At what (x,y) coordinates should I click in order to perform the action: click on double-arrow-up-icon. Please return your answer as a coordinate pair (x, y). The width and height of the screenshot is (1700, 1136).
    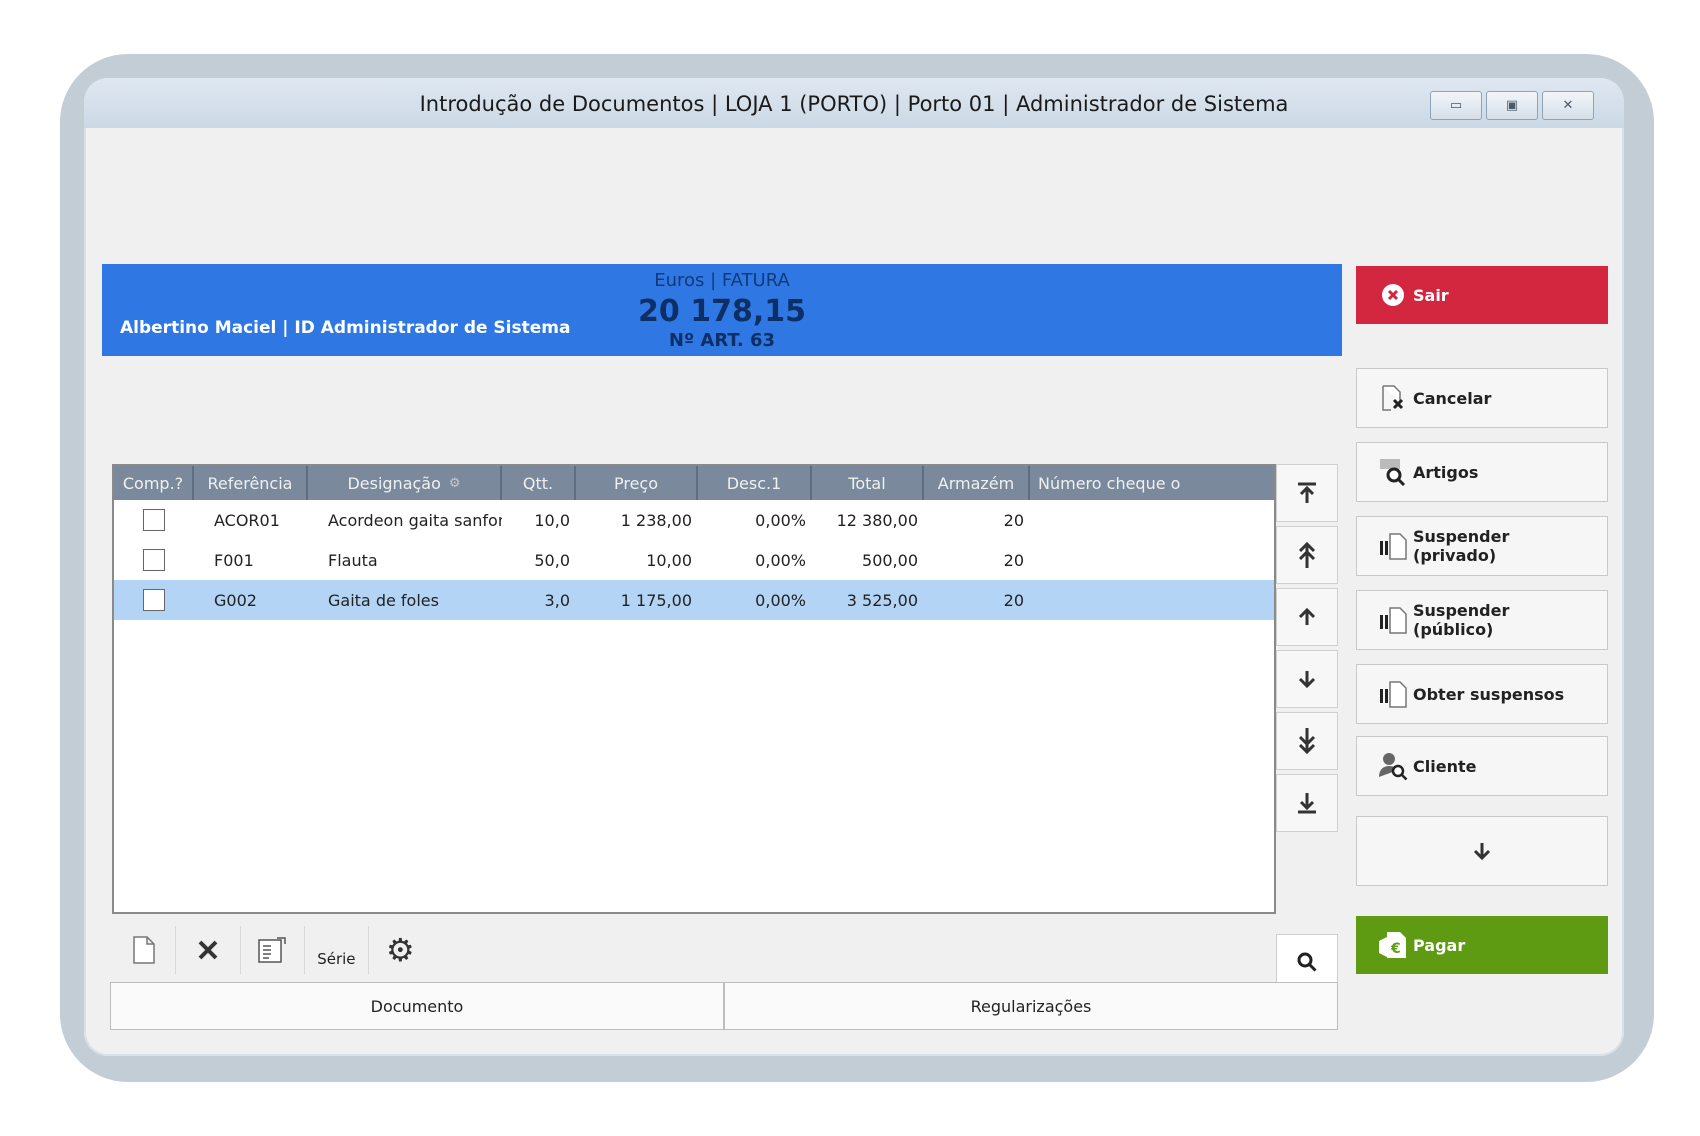
    Looking at the image, I should click on (1307, 554).